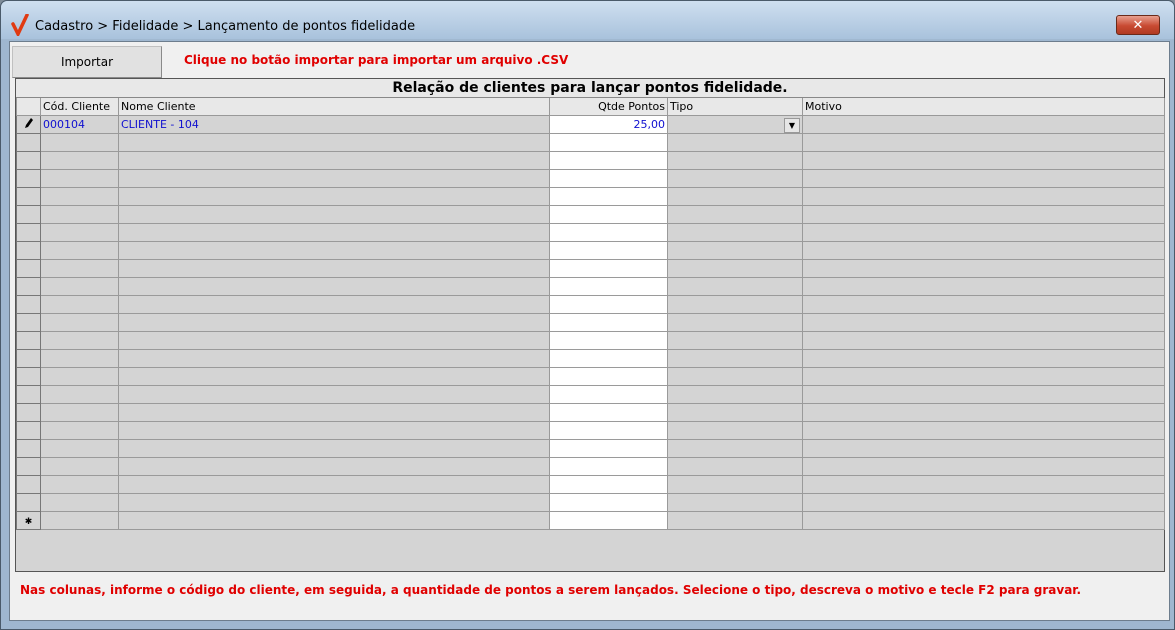 The width and height of the screenshot is (1175, 630). What do you see at coordinates (608, 107) in the screenshot?
I see `column-header-pontos: Qtde Pontos` at bounding box center [608, 107].